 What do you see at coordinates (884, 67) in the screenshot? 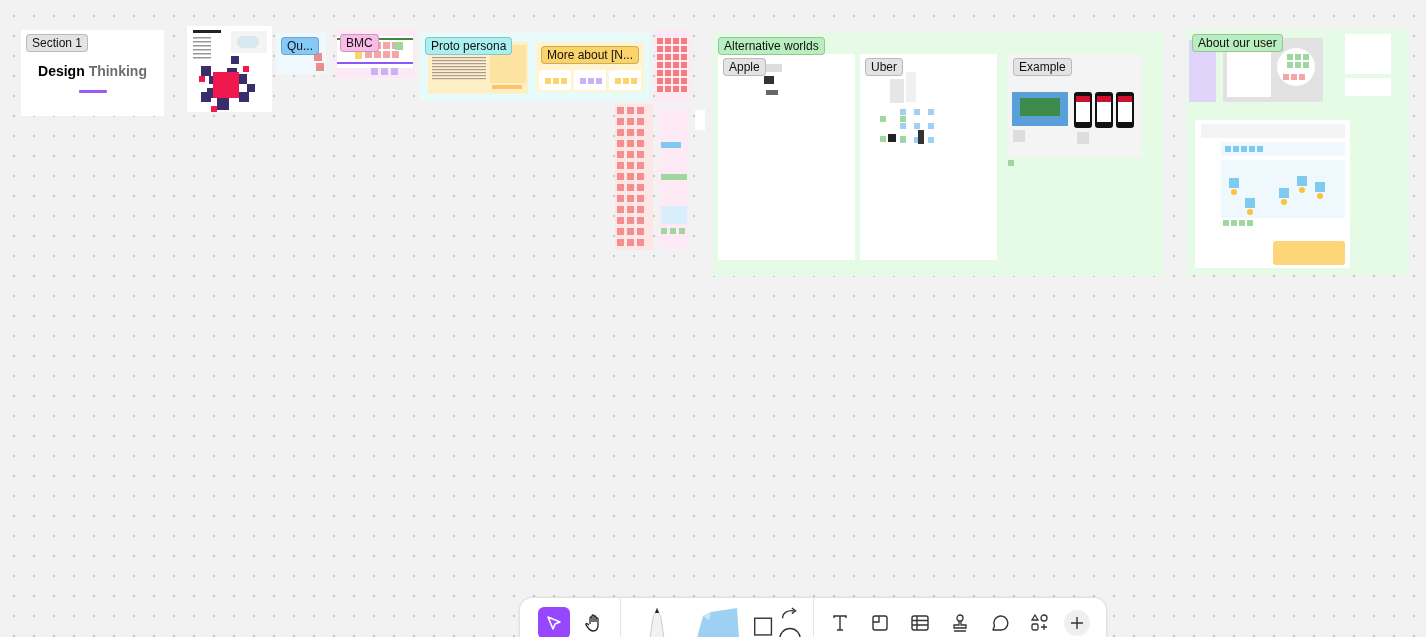
I see `frame-label: Uber` at bounding box center [884, 67].